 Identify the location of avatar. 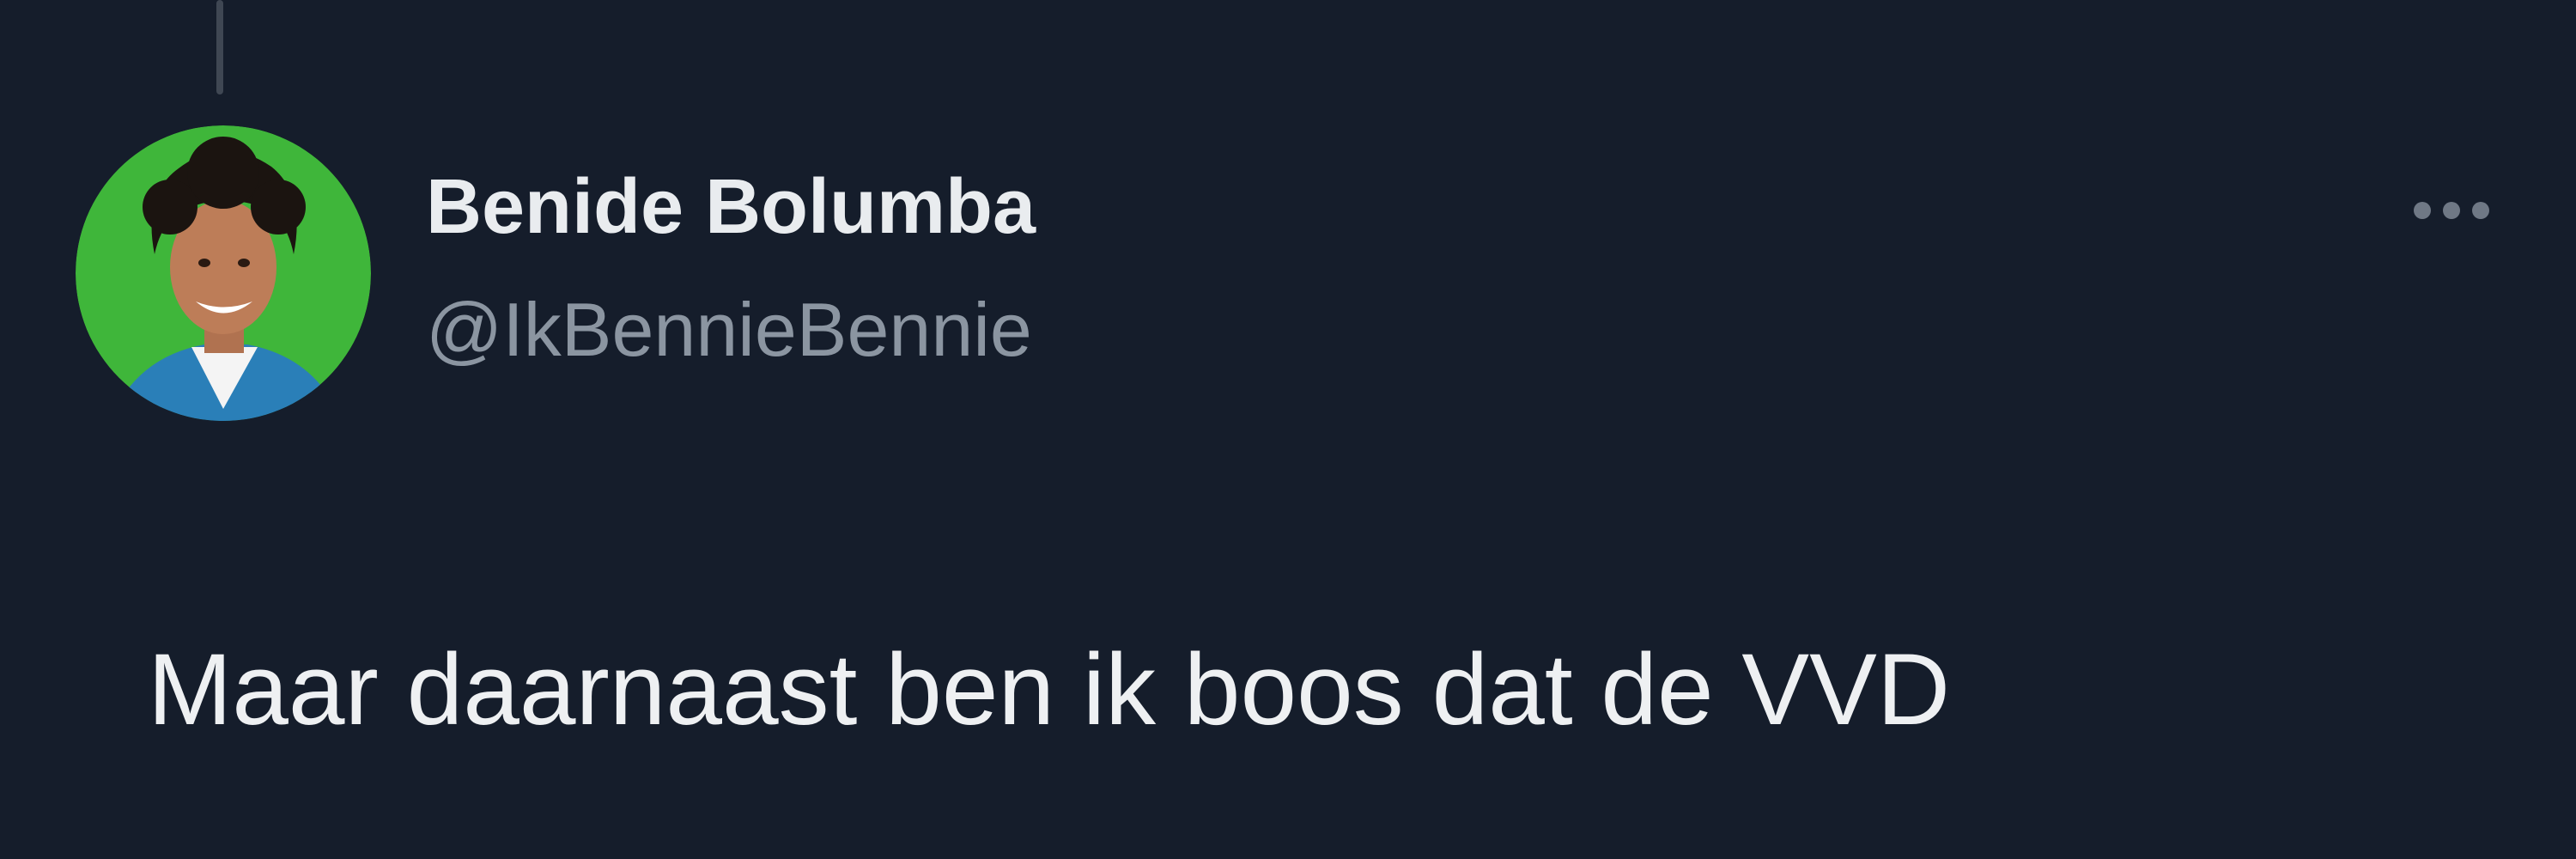
(223, 273).